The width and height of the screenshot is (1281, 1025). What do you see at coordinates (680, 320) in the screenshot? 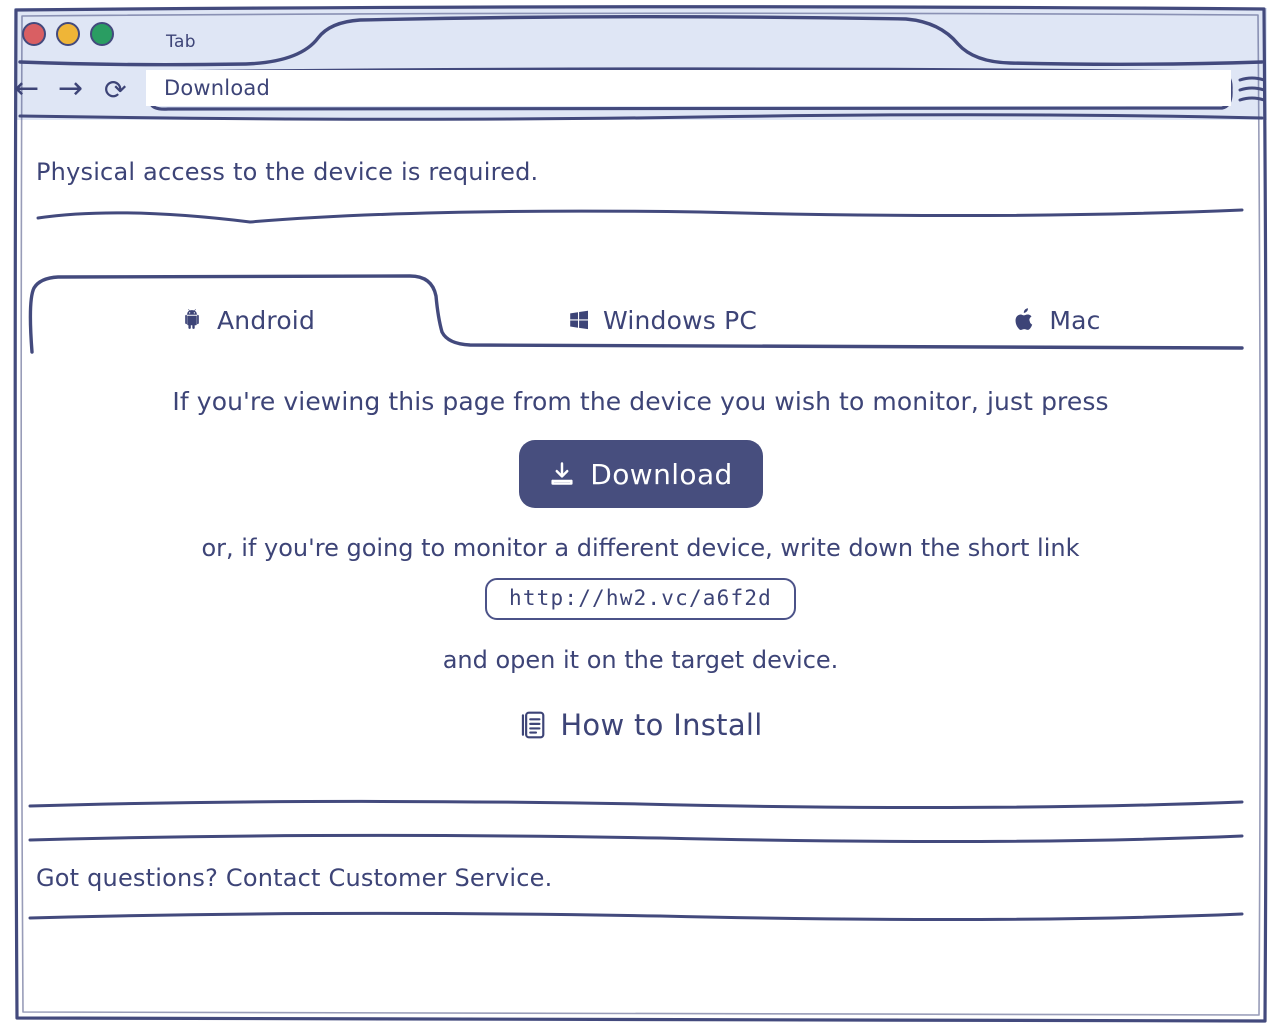
I see `tab-windows-label: Windows PC` at bounding box center [680, 320].